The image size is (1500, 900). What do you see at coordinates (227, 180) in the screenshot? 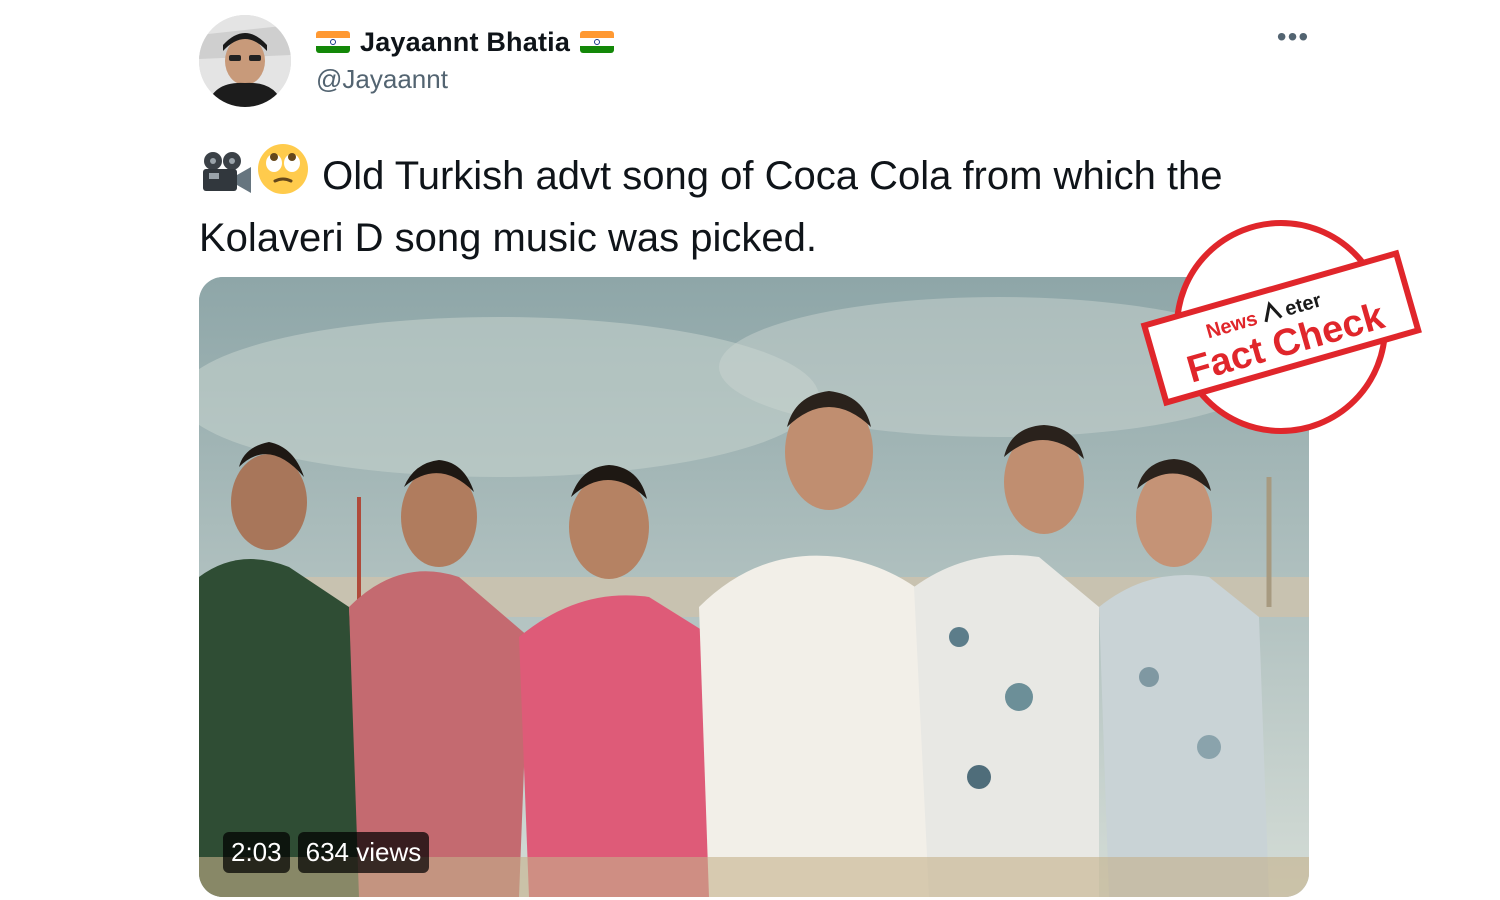
I see `movie-camera-icon` at bounding box center [227, 180].